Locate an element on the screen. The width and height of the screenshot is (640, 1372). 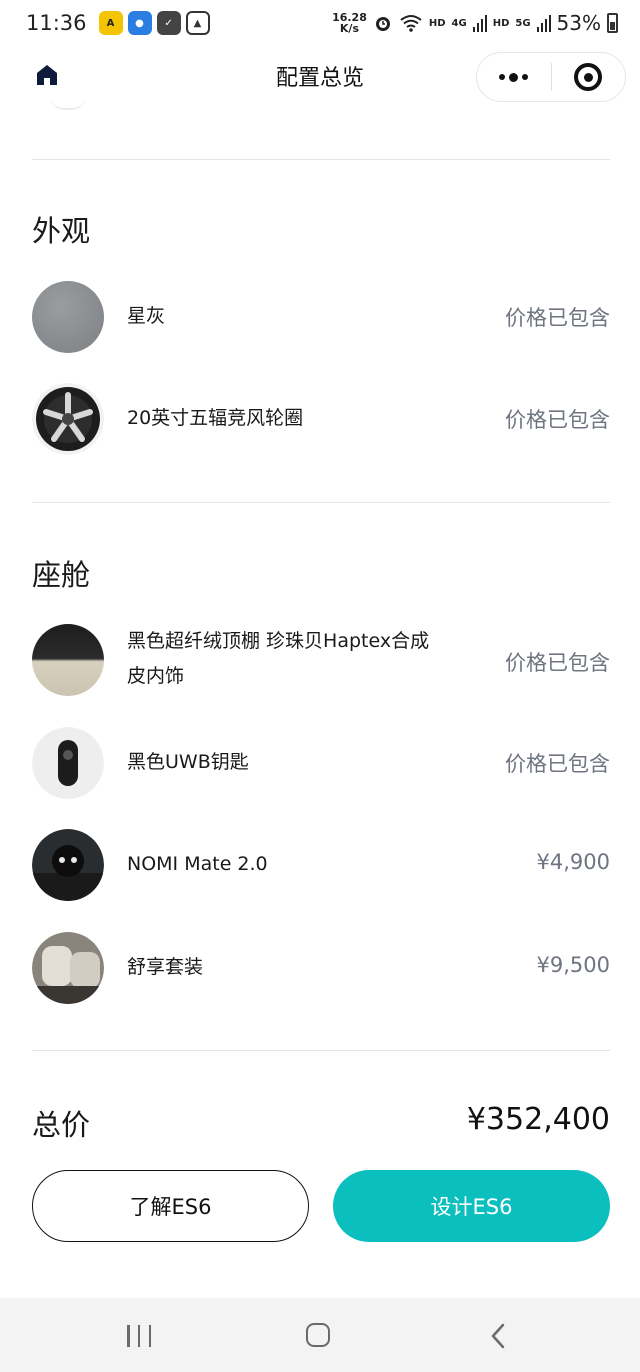
key-thumbnail is located at coordinates (68, 763).